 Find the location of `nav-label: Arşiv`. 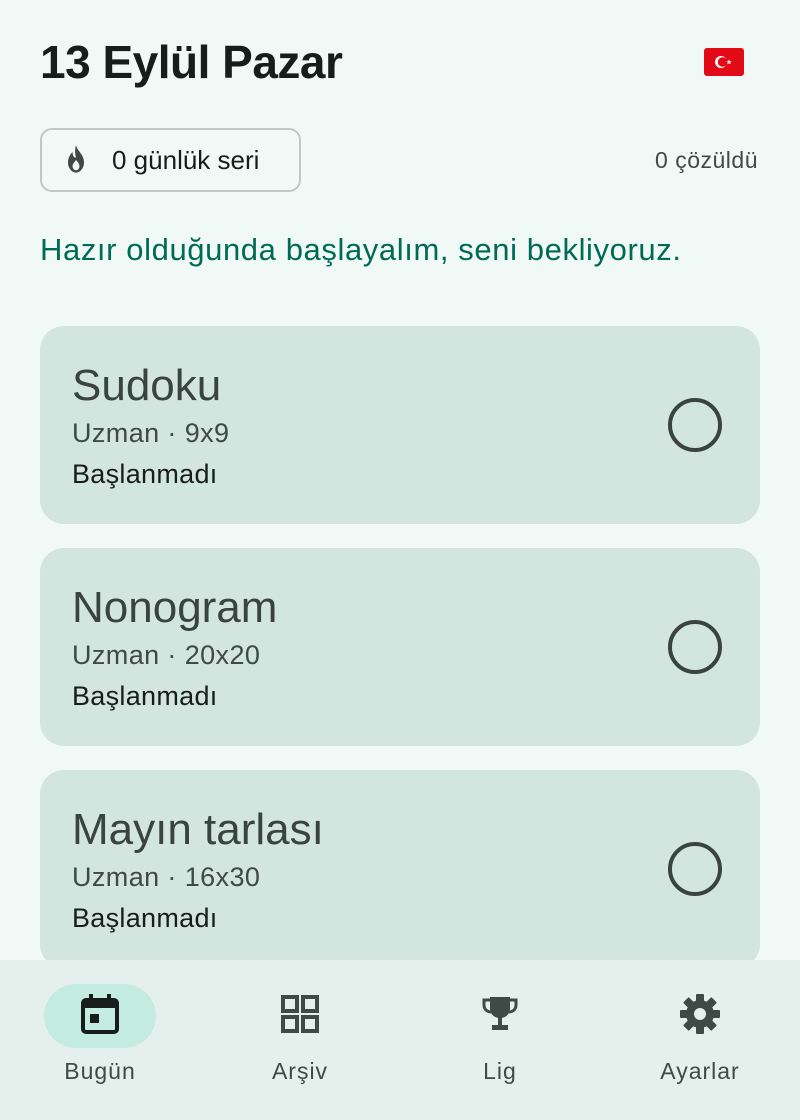

nav-label: Arşiv is located at coordinates (300, 1071).